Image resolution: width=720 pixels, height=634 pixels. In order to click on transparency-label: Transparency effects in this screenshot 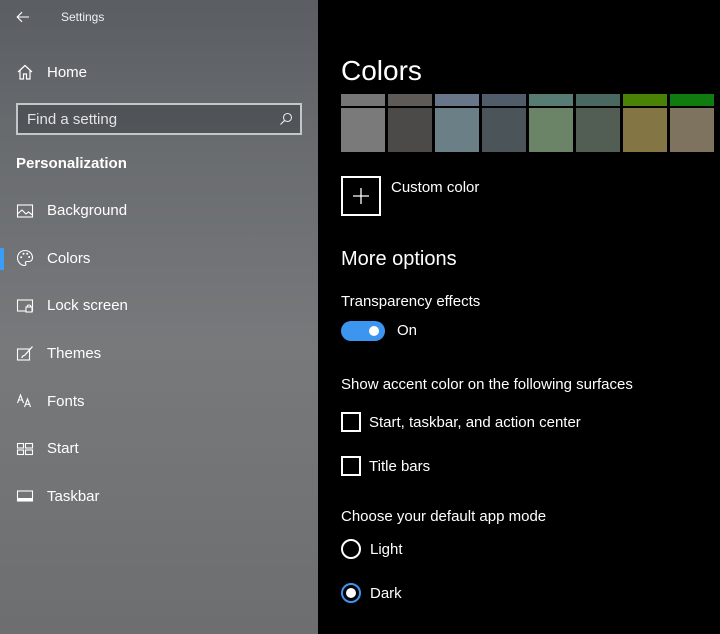, I will do `click(411, 301)`.